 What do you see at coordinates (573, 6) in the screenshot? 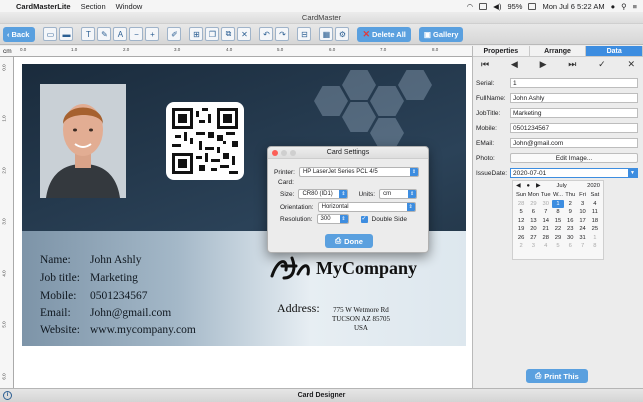
I see `menubar-clock: Mon Jul 6 5:22 AM` at bounding box center [573, 6].